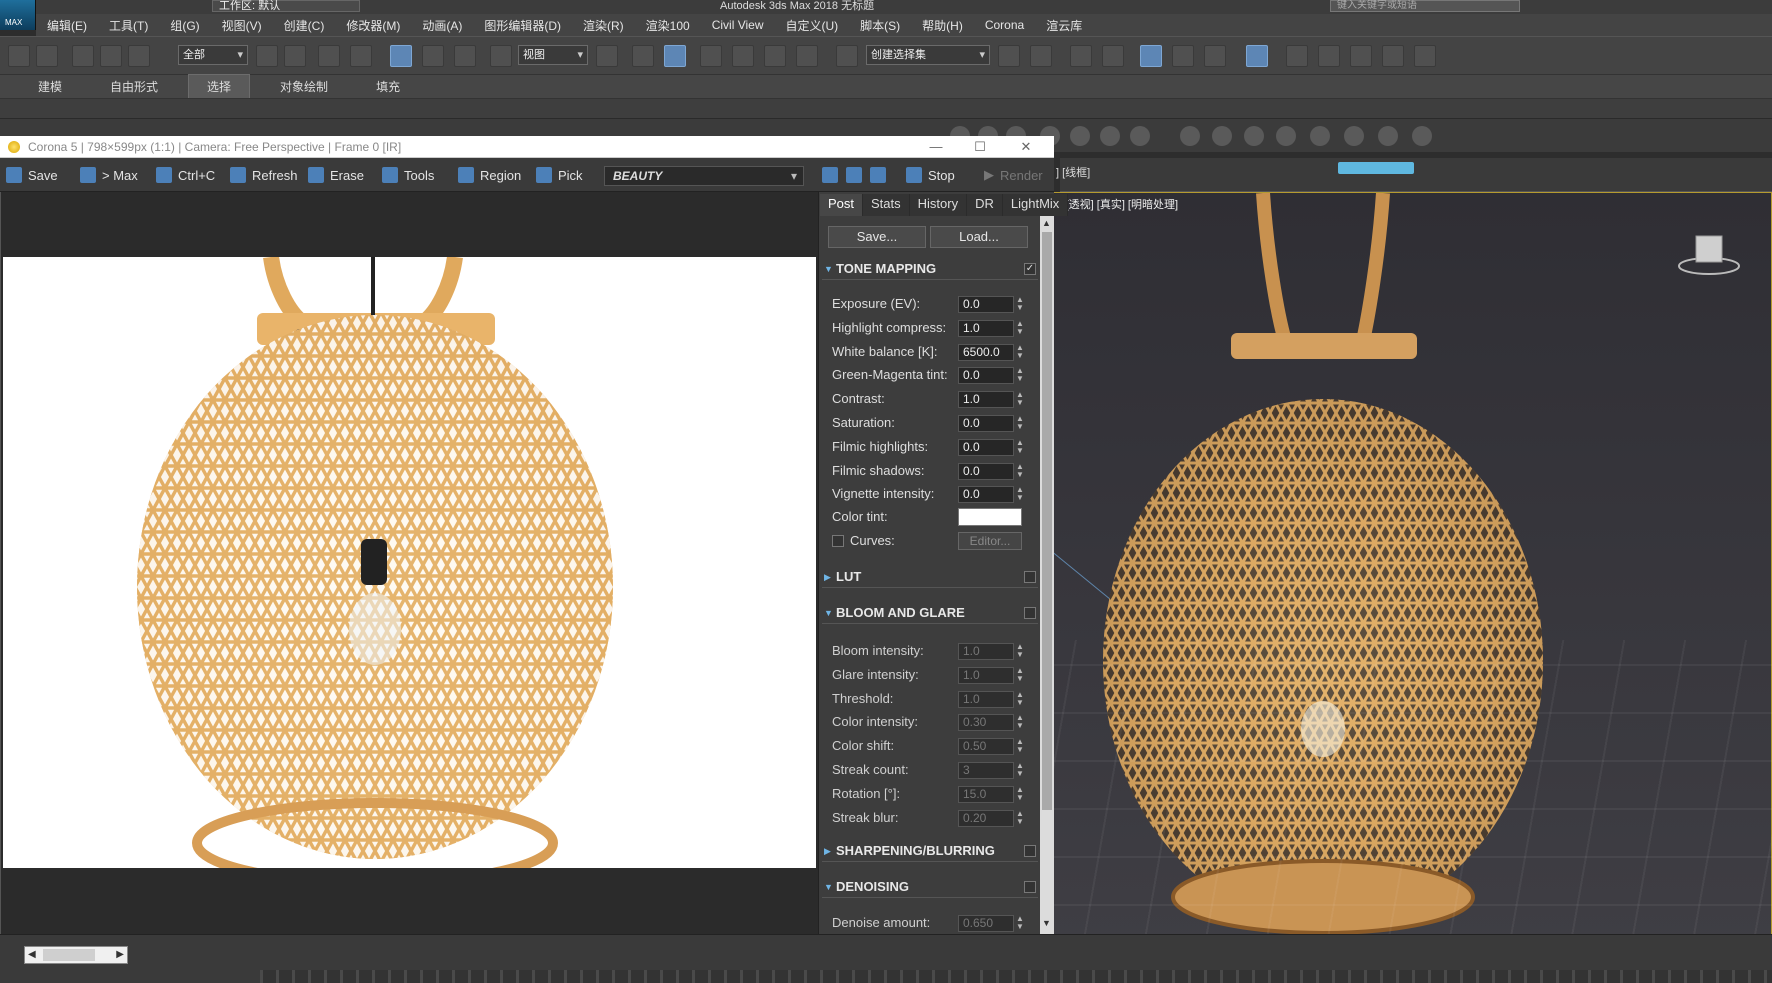 The height and width of the screenshot is (983, 1772). What do you see at coordinates (47, 56) in the screenshot?
I see `redo-icon` at bounding box center [47, 56].